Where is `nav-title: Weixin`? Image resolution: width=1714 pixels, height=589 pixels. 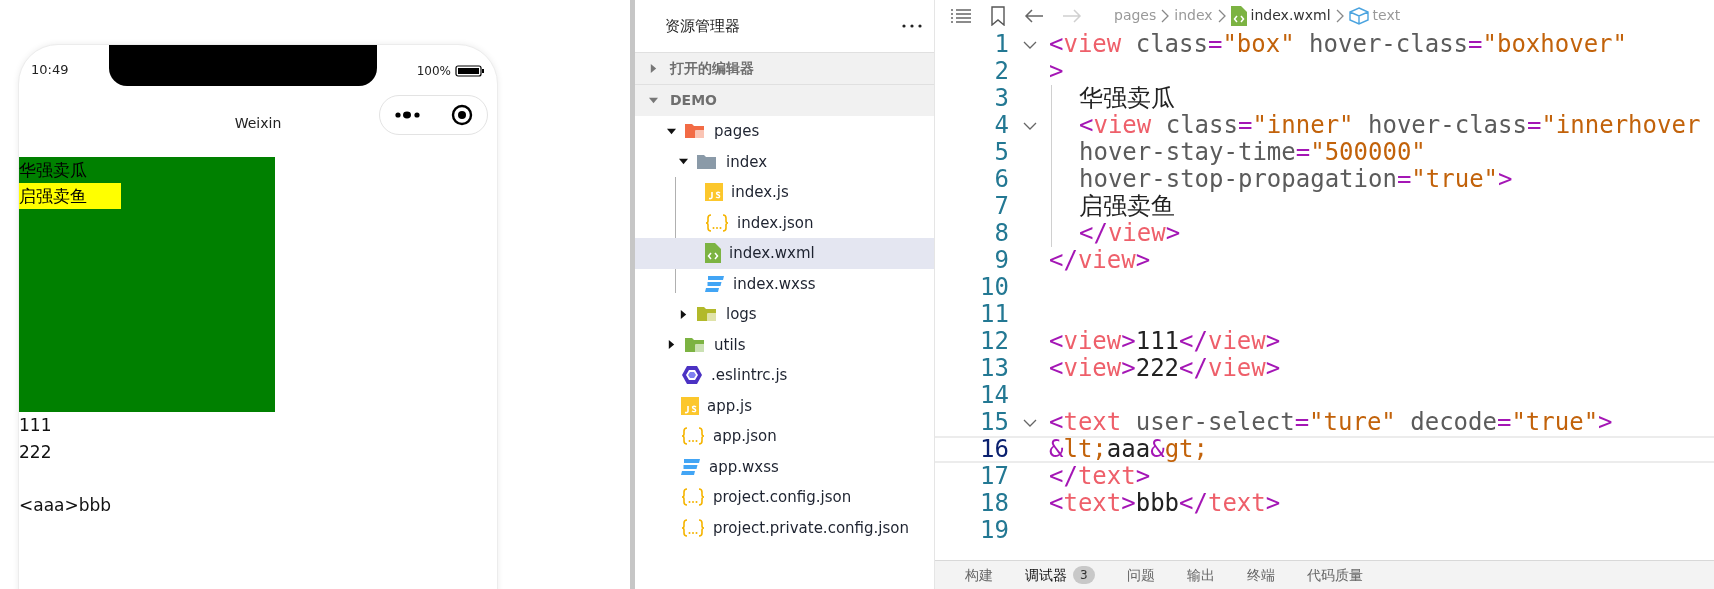
nav-title: Weixin is located at coordinates (258, 123).